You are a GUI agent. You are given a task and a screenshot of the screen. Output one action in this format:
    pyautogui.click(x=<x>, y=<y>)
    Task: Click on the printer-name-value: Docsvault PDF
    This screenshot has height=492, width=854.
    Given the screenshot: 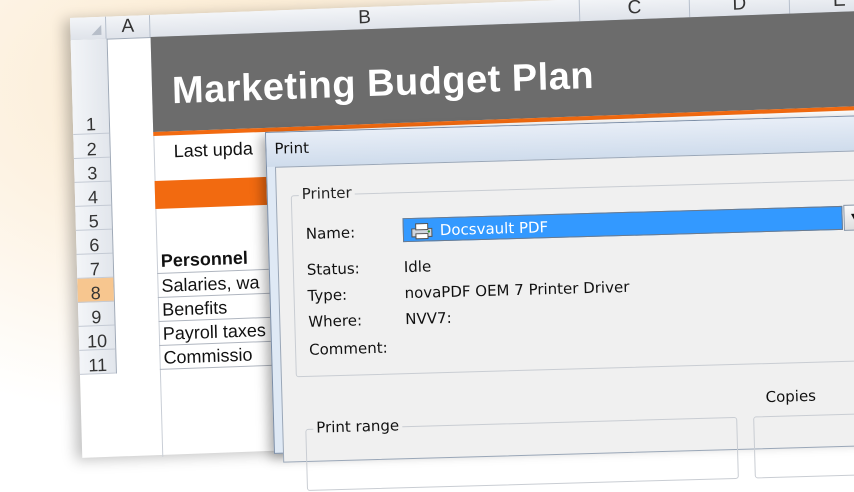 What is the action you would take?
    pyautogui.click(x=494, y=229)
    